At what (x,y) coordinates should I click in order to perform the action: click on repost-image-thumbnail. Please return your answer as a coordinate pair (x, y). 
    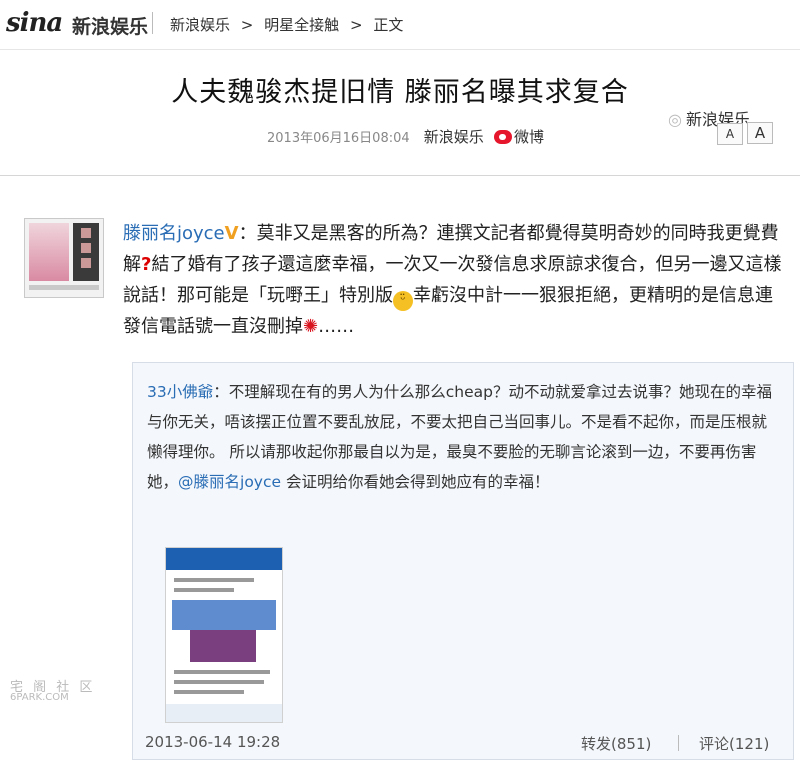
    Looking at the image, I should click on (224, 635).